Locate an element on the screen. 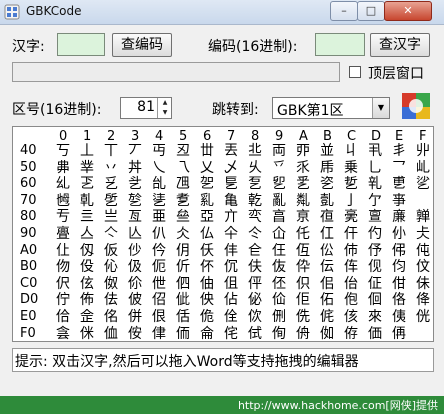 The image size is (444, 414). char-cell: 侢 is located at coordinates (399, 334).